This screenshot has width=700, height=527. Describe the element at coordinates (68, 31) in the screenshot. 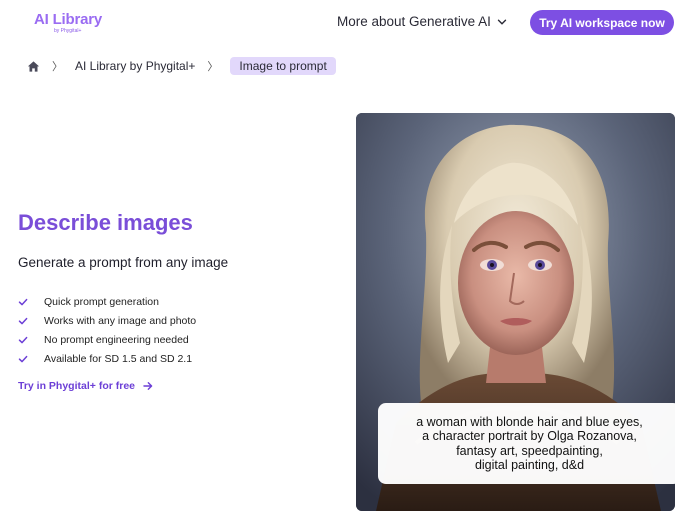

I see `logo-subtitle: by Phygital+` at that location.